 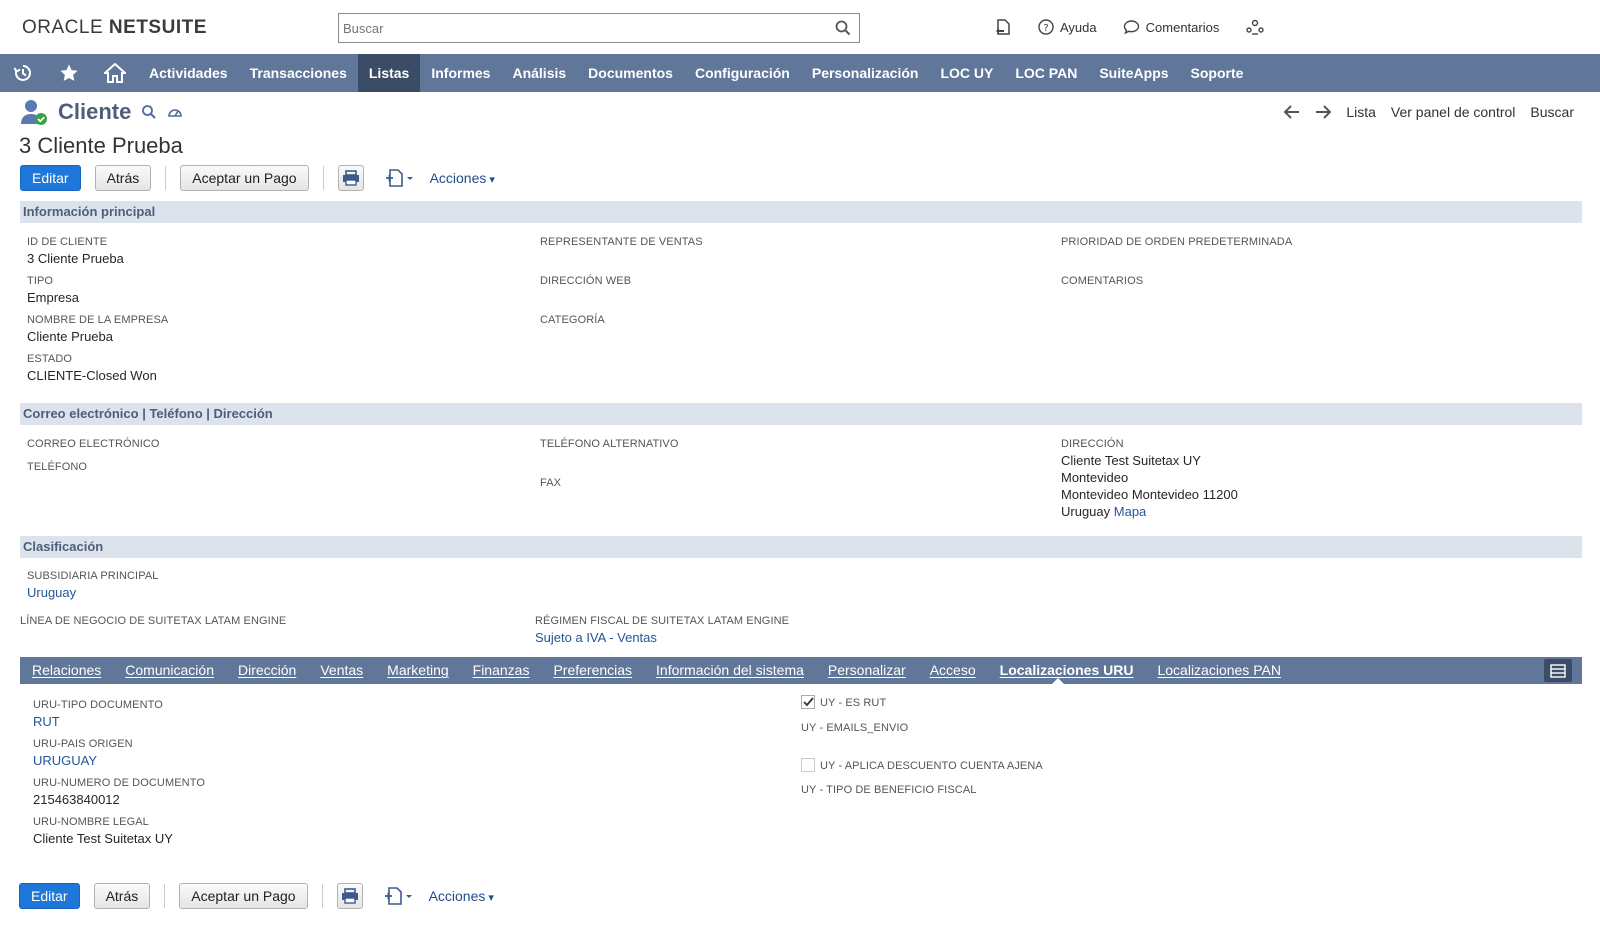 I want to click on record-navigation: Lista Ver panel de control Buscar, so click(x=1429, y=112).